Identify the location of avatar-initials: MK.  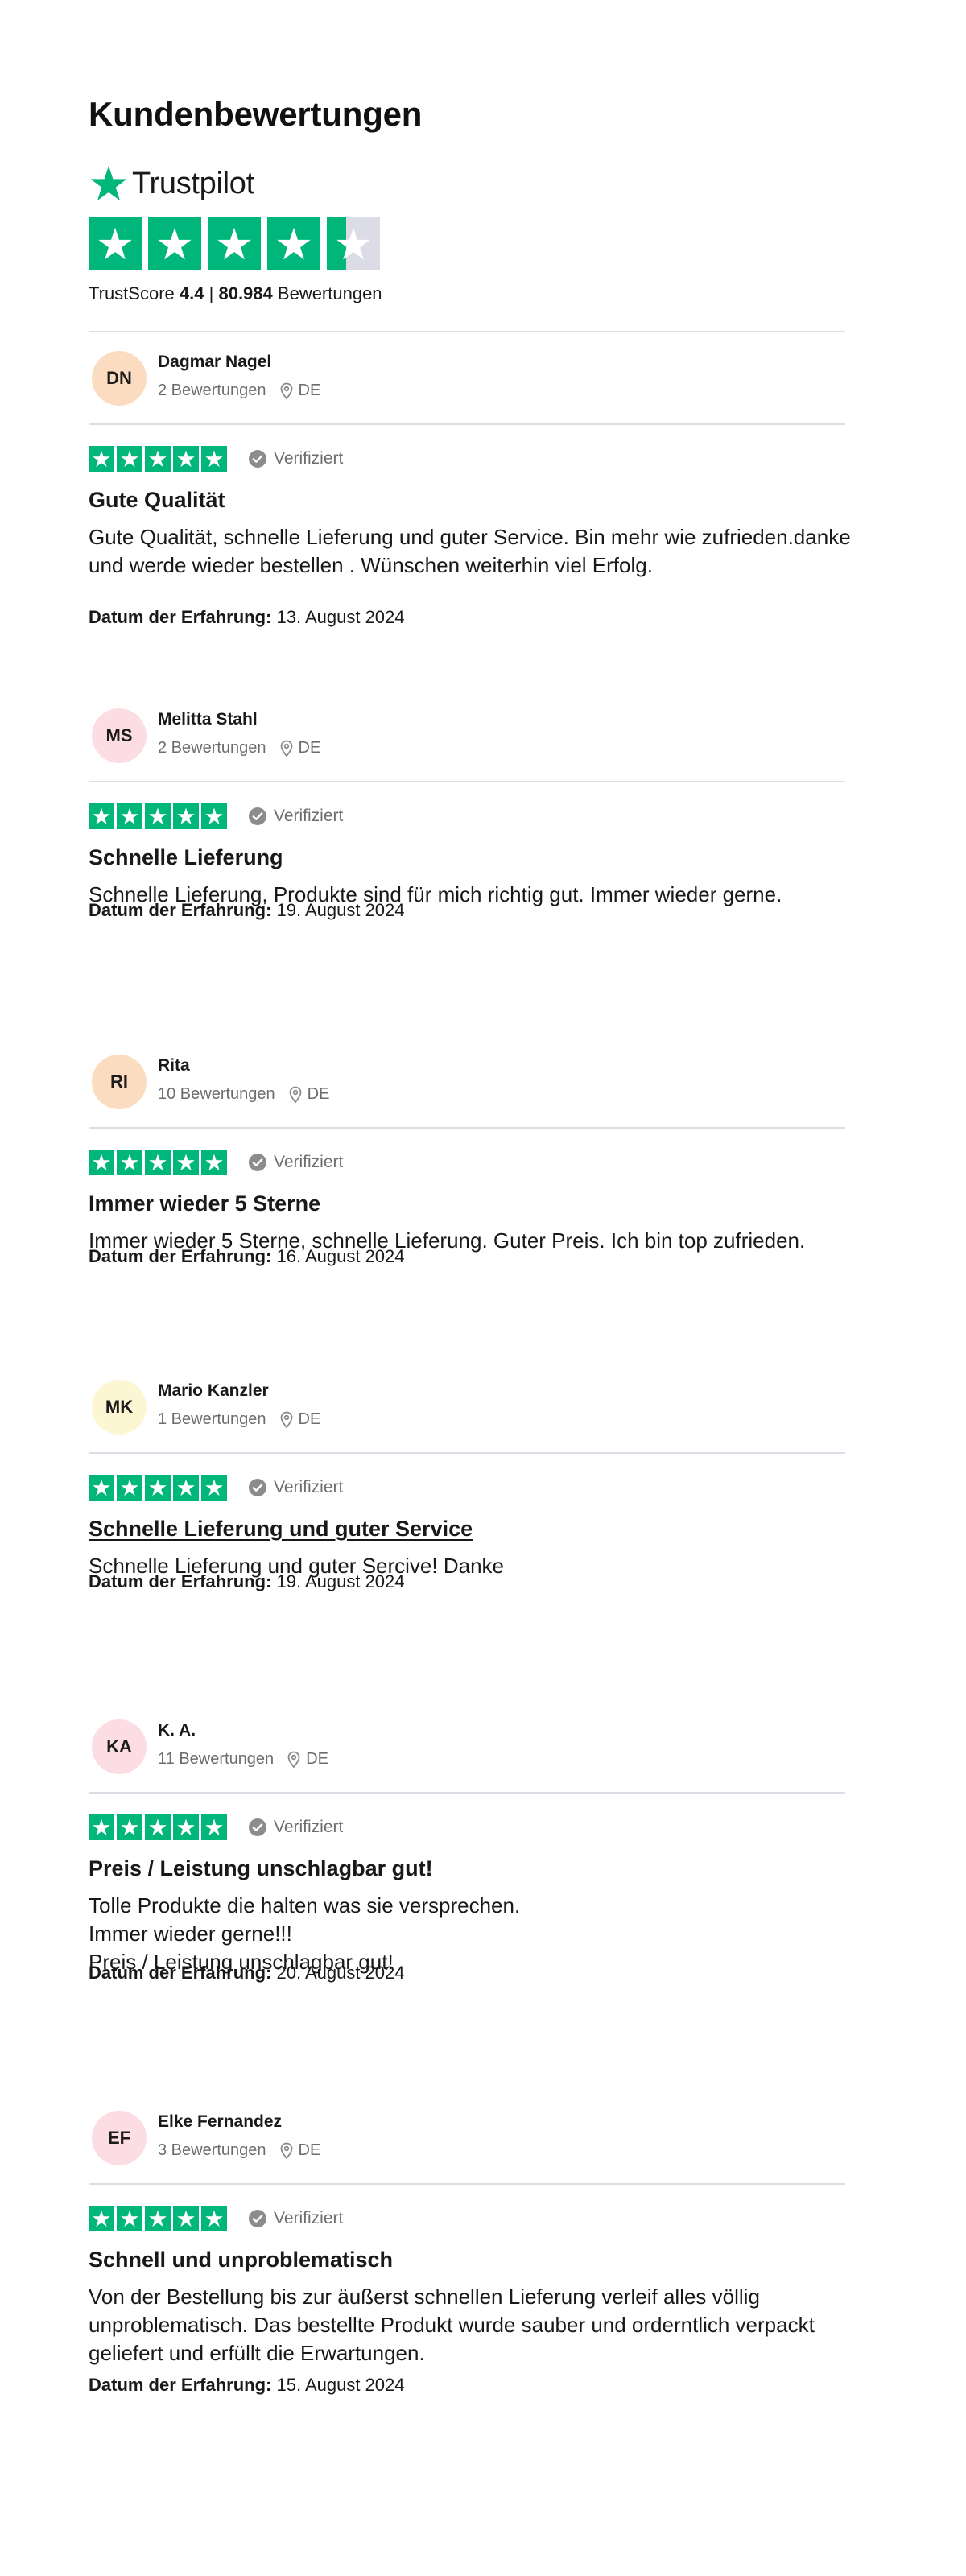
(119, 1407).